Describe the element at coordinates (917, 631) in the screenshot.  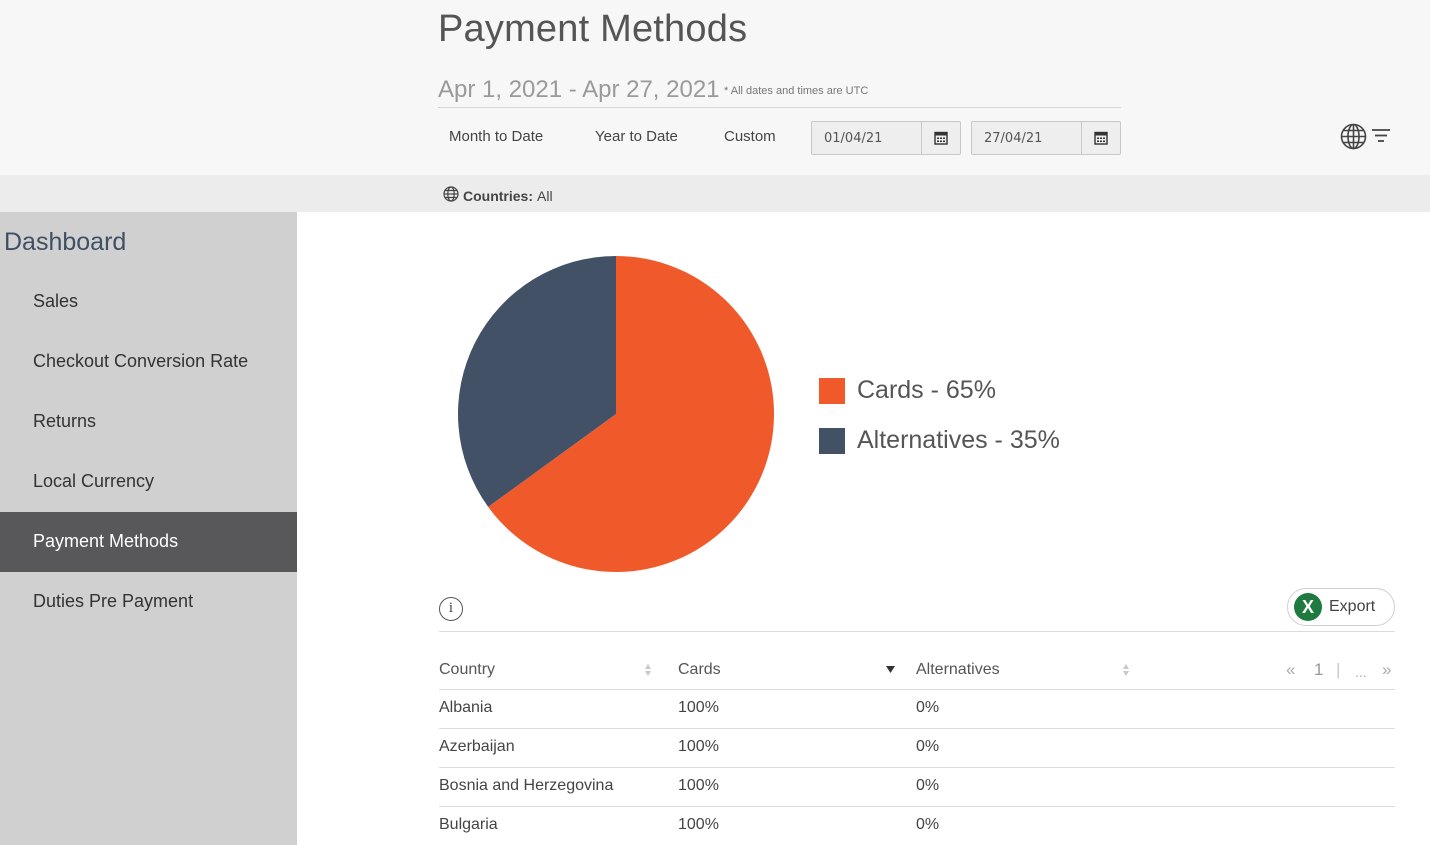
I see `table-top-divider` at that location.